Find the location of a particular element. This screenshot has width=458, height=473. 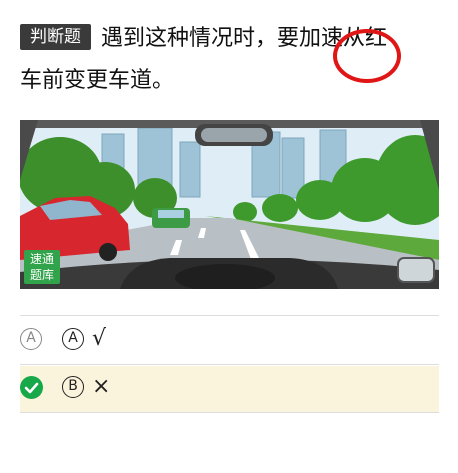

option-a-letter: A is located at coordinates (73, 339).